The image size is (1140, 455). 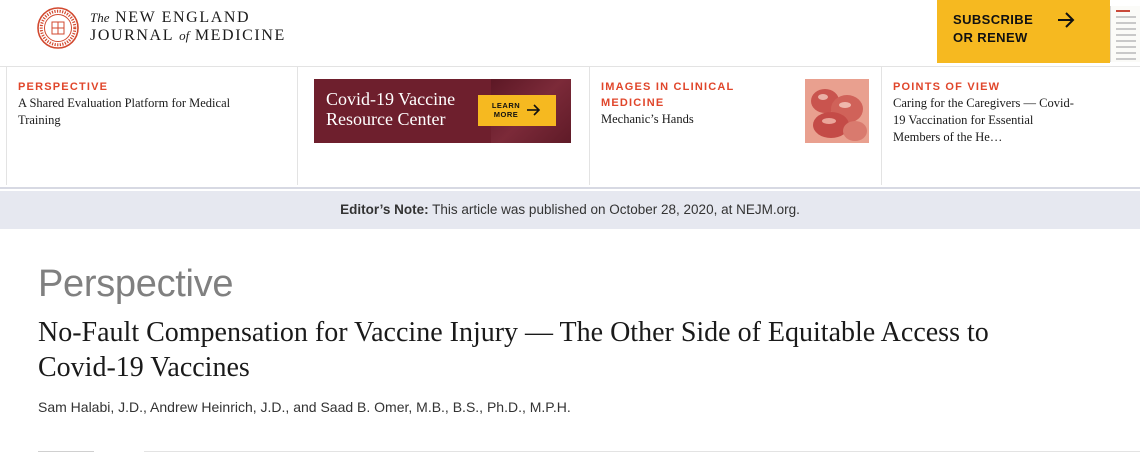 I want to click on banner-title: Covid-19 Vaccine Resource Center, so click(x=391, y=109).